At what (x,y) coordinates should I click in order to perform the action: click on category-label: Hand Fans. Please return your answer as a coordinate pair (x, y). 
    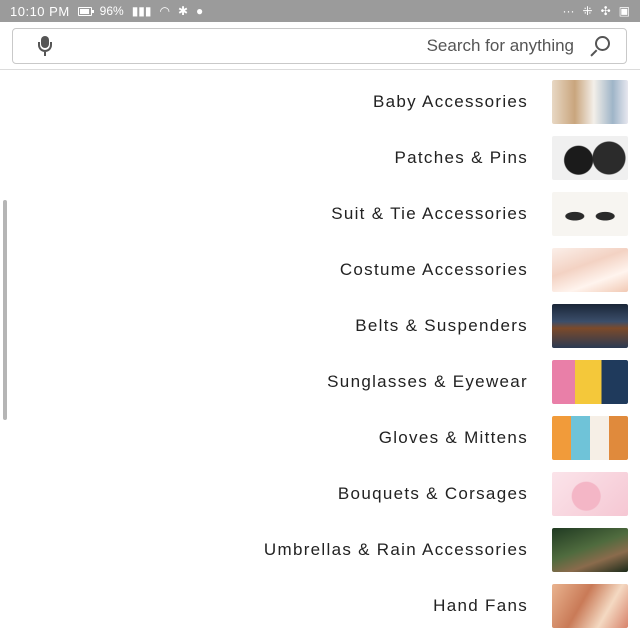
    Looking at the image, I should click on (480, 605).